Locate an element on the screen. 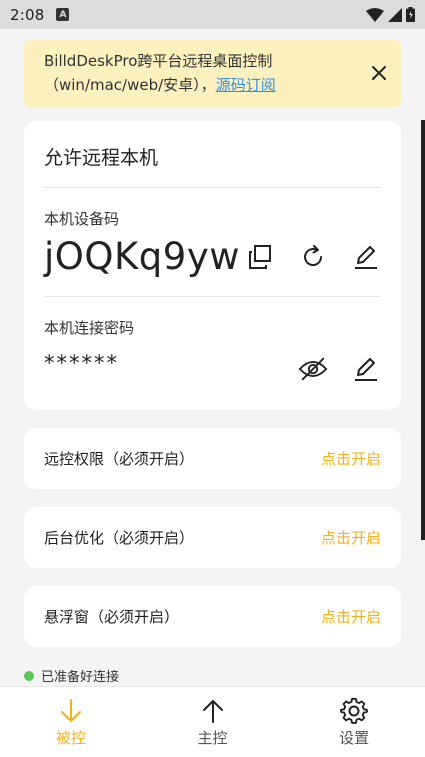  gear-icon is located at coordinates (354, 710).